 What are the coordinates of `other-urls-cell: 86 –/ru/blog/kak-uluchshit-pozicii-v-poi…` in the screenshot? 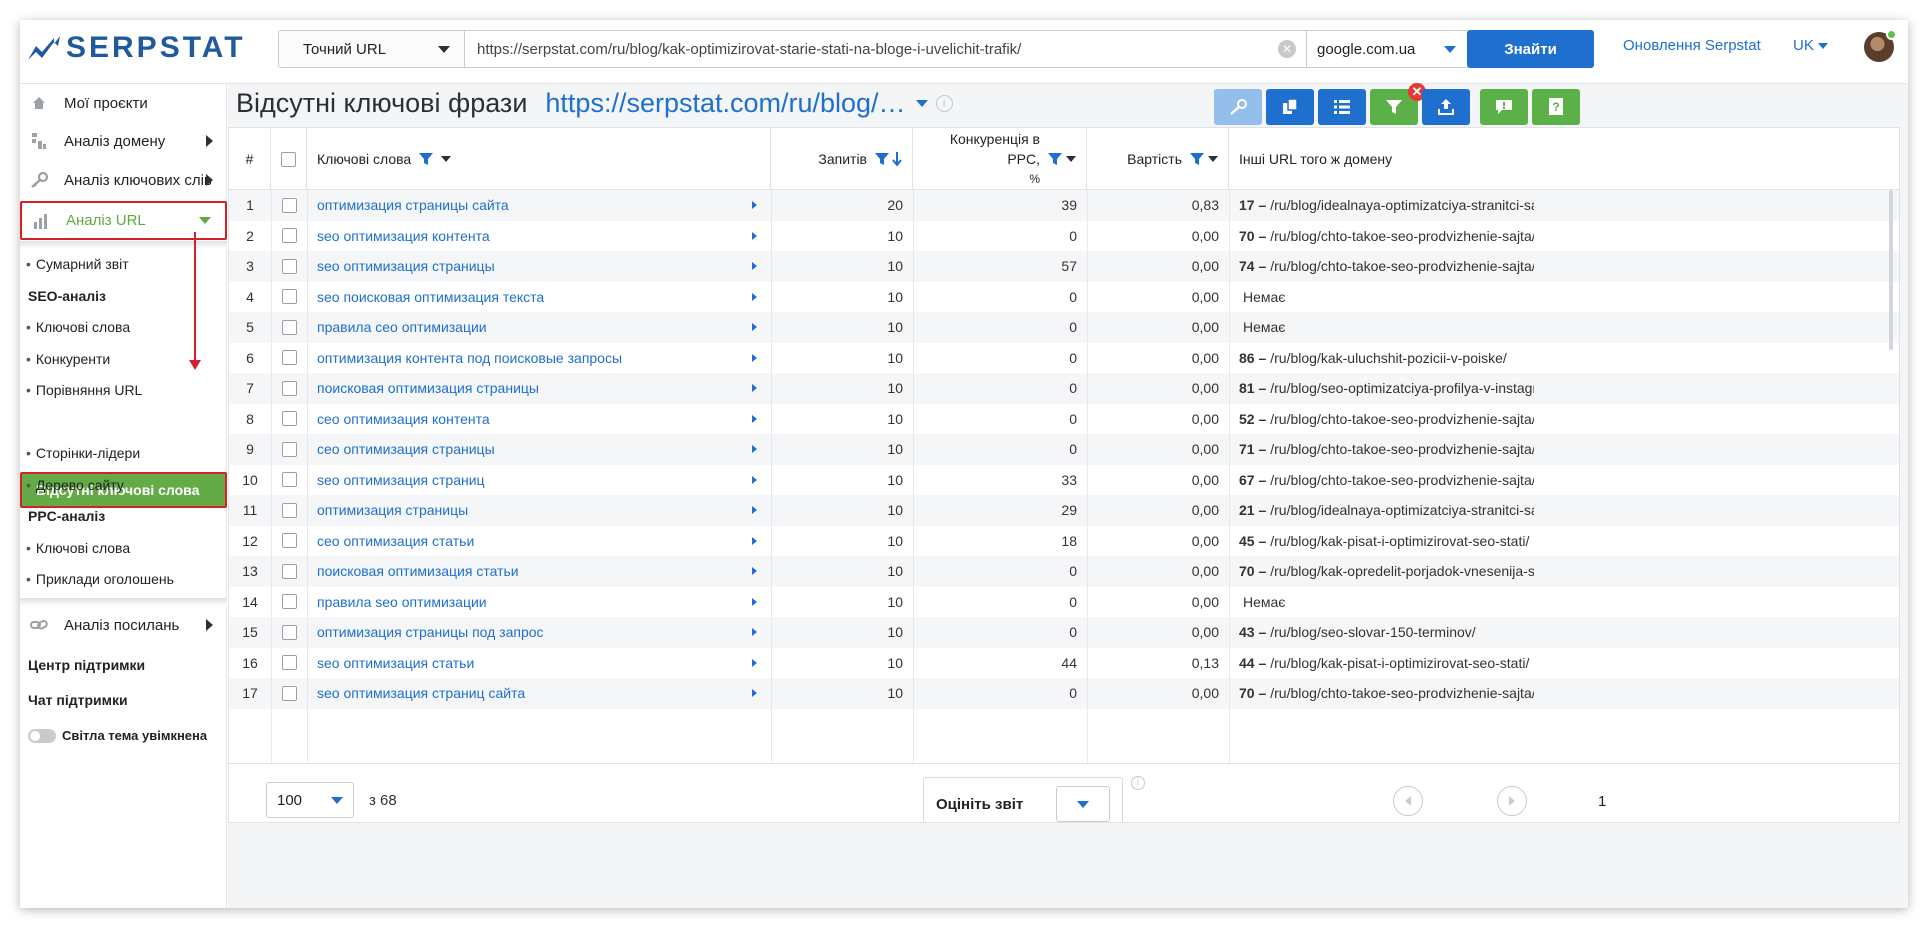 It's located at (1381, 358).